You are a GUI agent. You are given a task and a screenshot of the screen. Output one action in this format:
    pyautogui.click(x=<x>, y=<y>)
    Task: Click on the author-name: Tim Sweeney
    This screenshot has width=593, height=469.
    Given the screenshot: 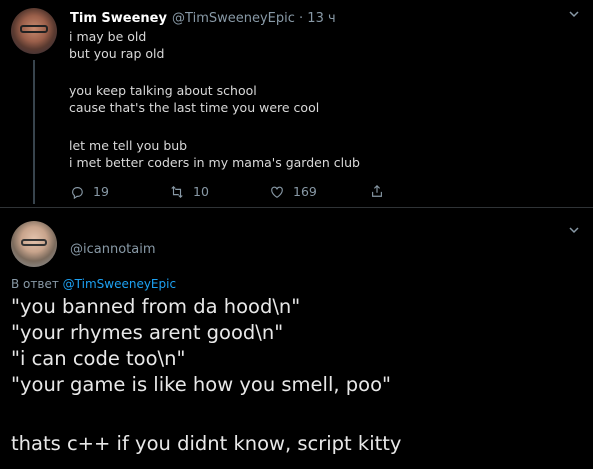 What is the action you would take?
    pyautogui.click(x=118, y=18)
    